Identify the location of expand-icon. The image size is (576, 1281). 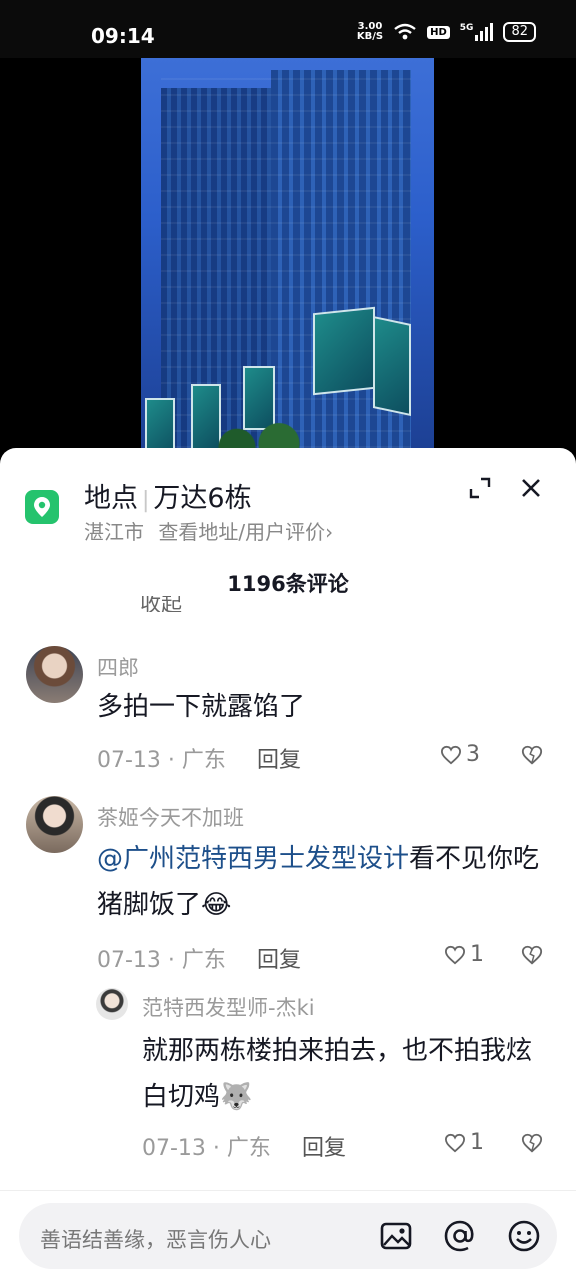
(480, 488).